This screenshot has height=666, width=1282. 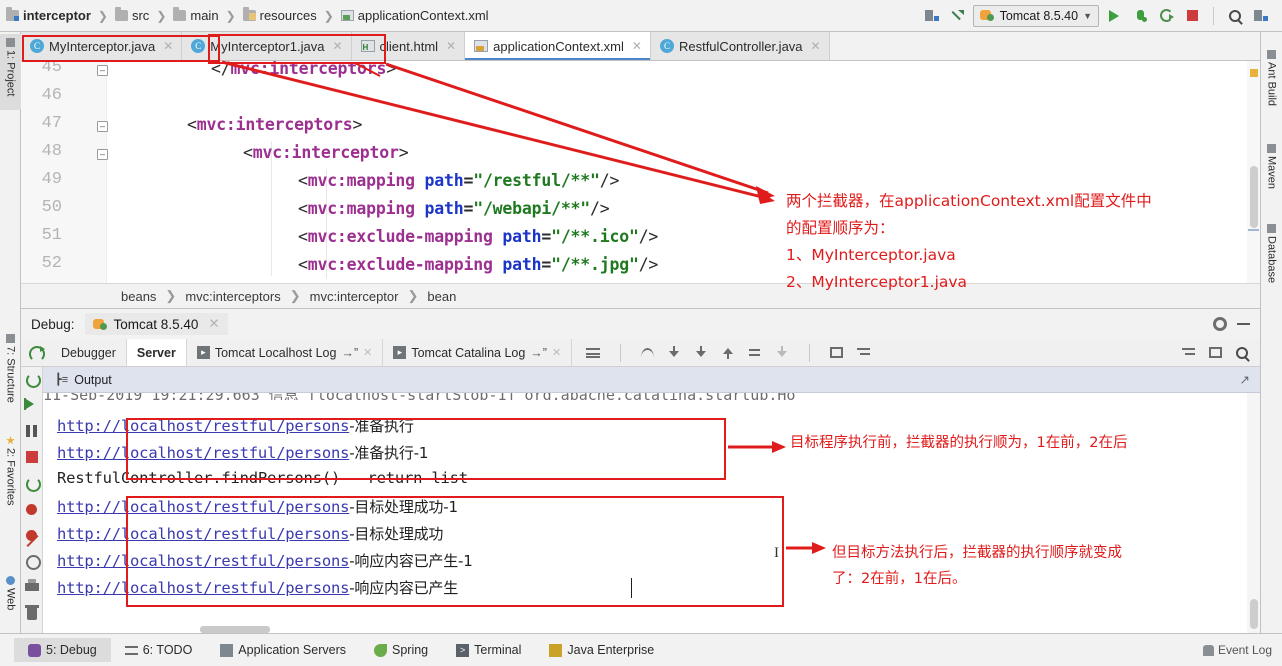 I want to click on editor-gutter: 45 46 47 48 49 50 51 52 – – –, so click(x=64, y=172).